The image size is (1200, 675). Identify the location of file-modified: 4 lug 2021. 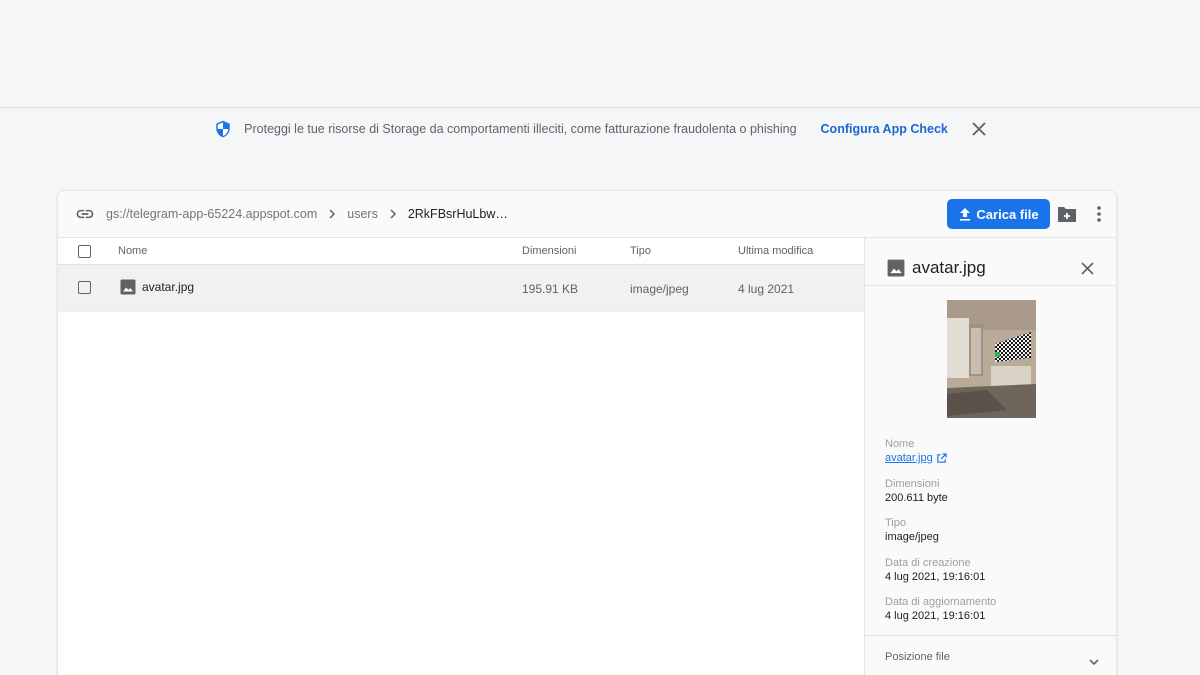
(766, 289).